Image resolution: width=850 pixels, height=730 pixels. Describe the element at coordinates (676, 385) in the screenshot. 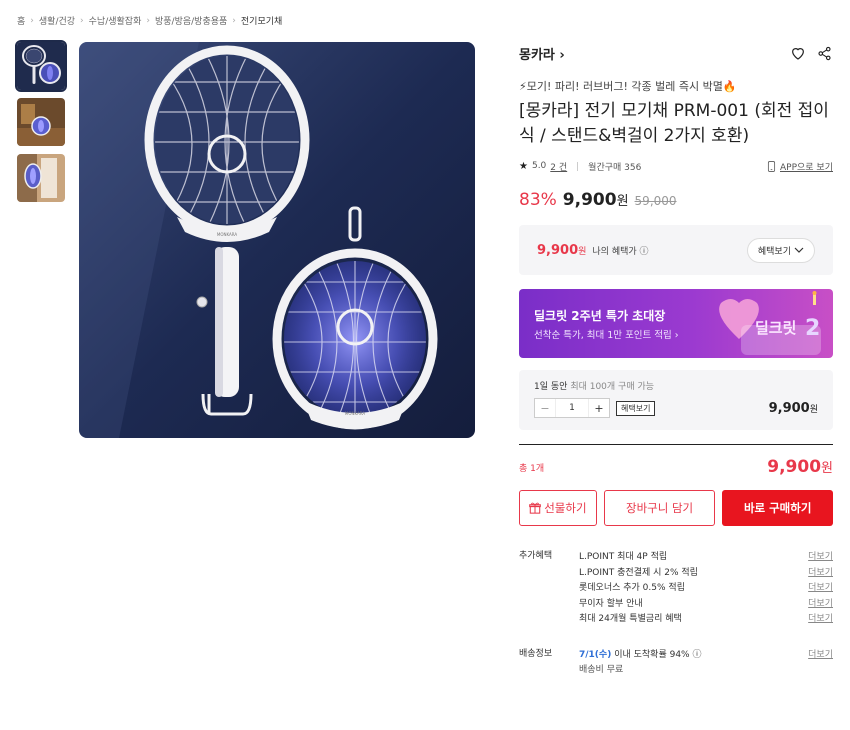

I see `purchase-limit: 1일 동안 최대 100개 구매 가능` at that location.